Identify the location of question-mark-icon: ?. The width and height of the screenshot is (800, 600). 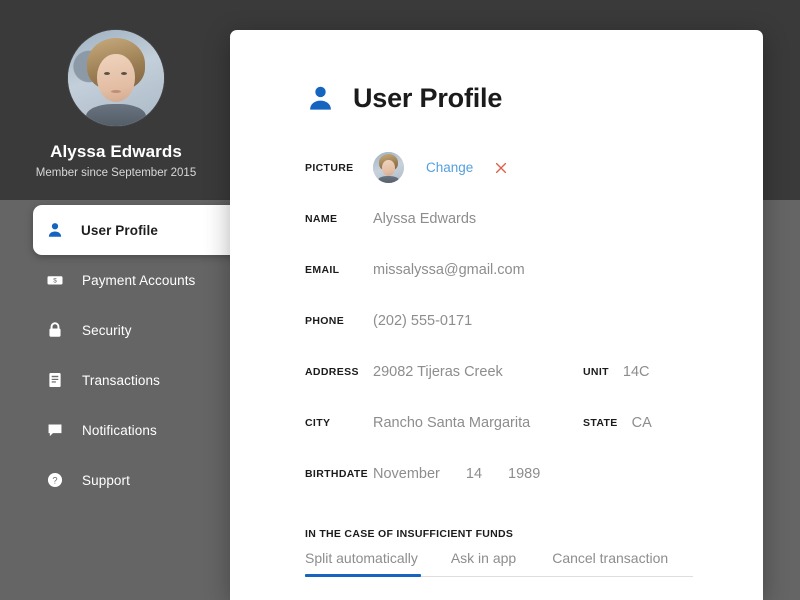
(55, 480).